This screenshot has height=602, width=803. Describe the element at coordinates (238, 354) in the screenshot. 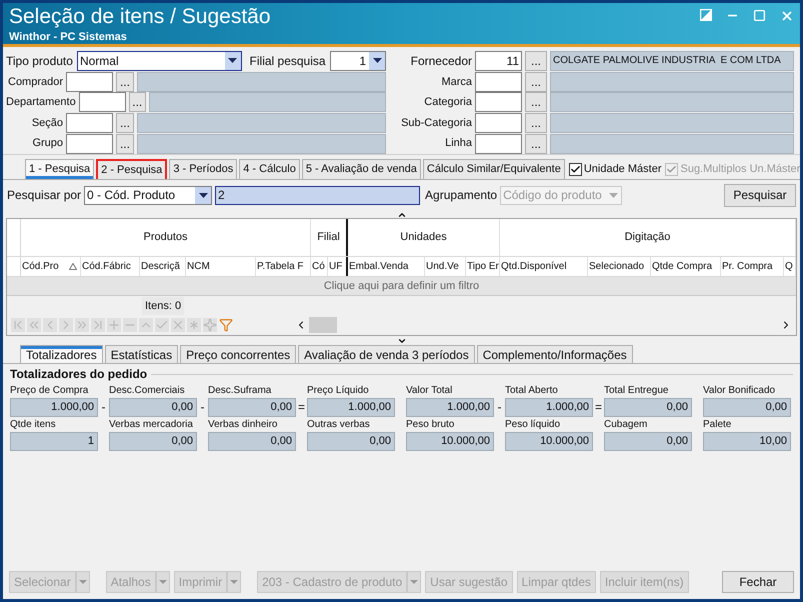

I see `tab: Preço concorrentes` at that location.